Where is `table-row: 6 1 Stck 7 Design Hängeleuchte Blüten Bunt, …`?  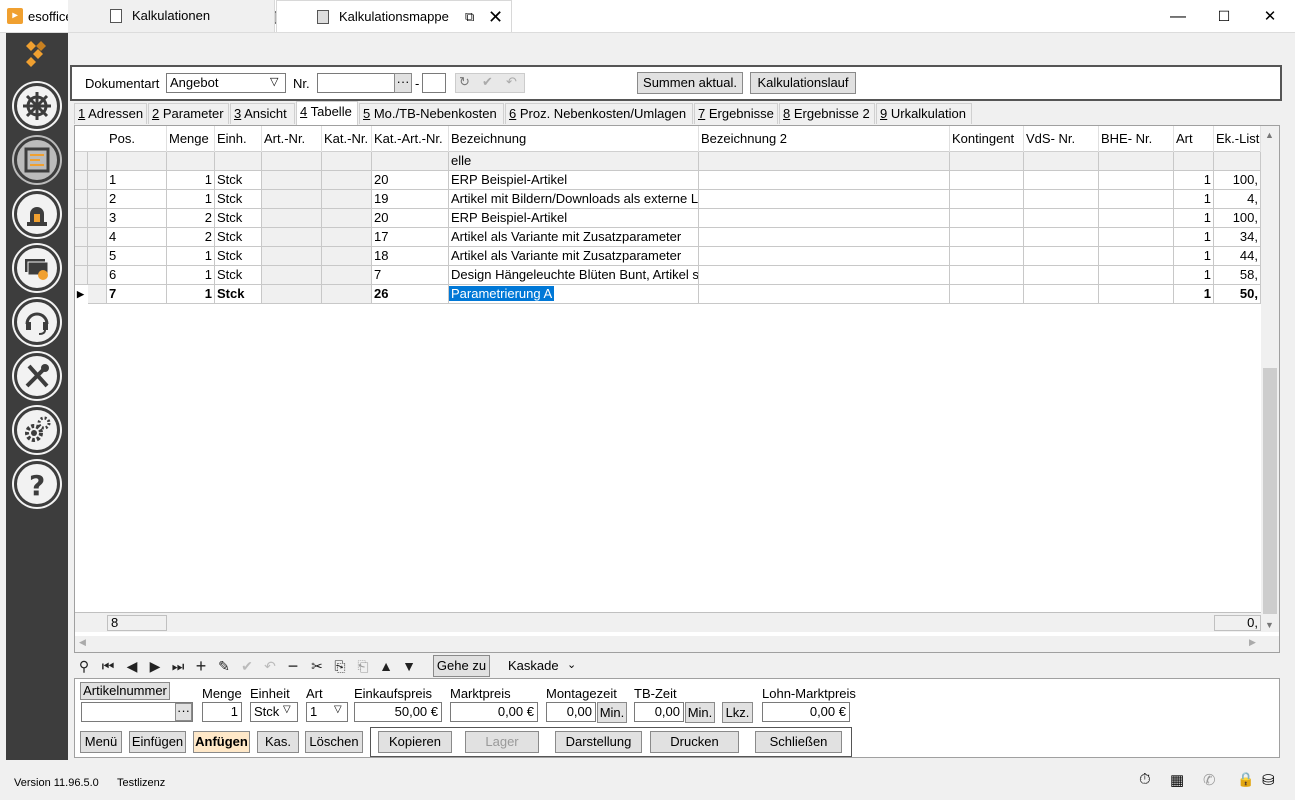 table-row: 6 1 Stck 7 Design Hängeleuchte Blüten Bunt, … is located at coordinates (668, 275).